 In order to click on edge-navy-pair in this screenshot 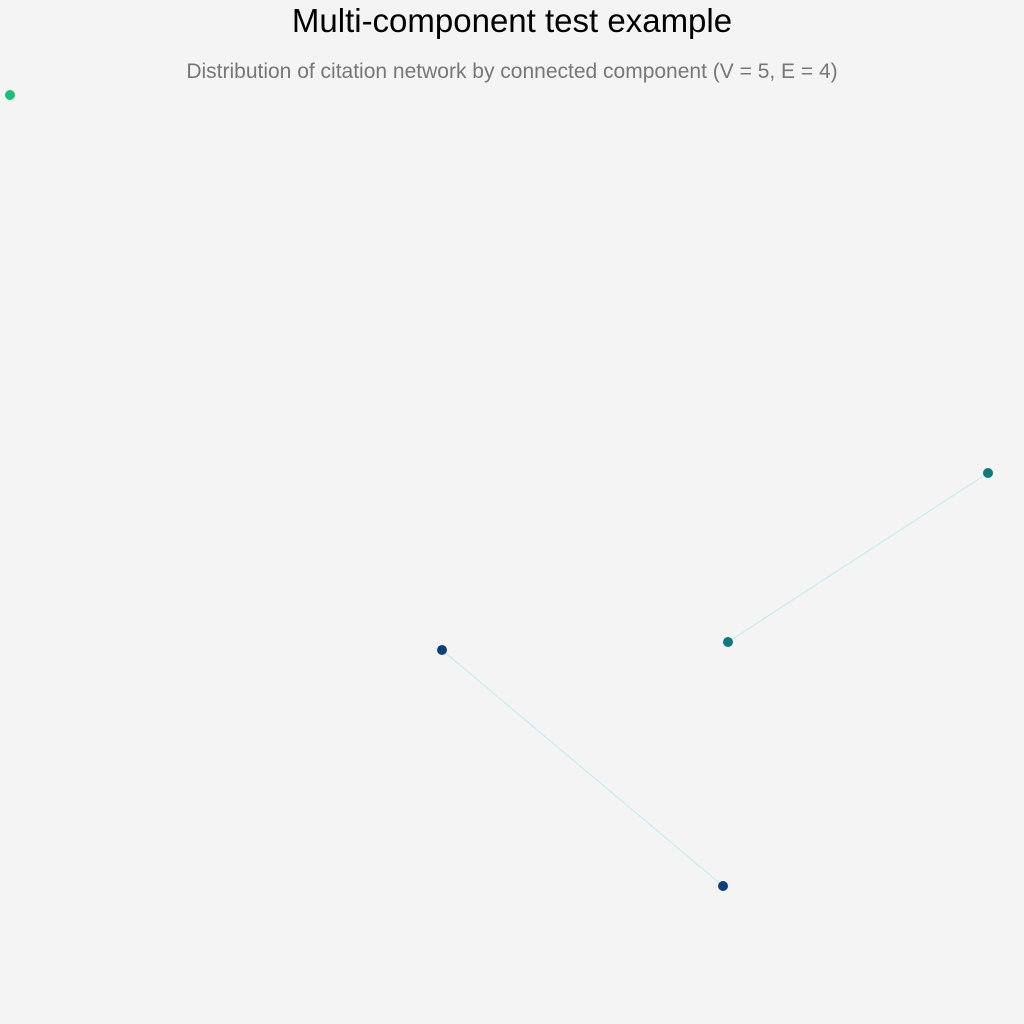, I will do `click(582, 768)`.